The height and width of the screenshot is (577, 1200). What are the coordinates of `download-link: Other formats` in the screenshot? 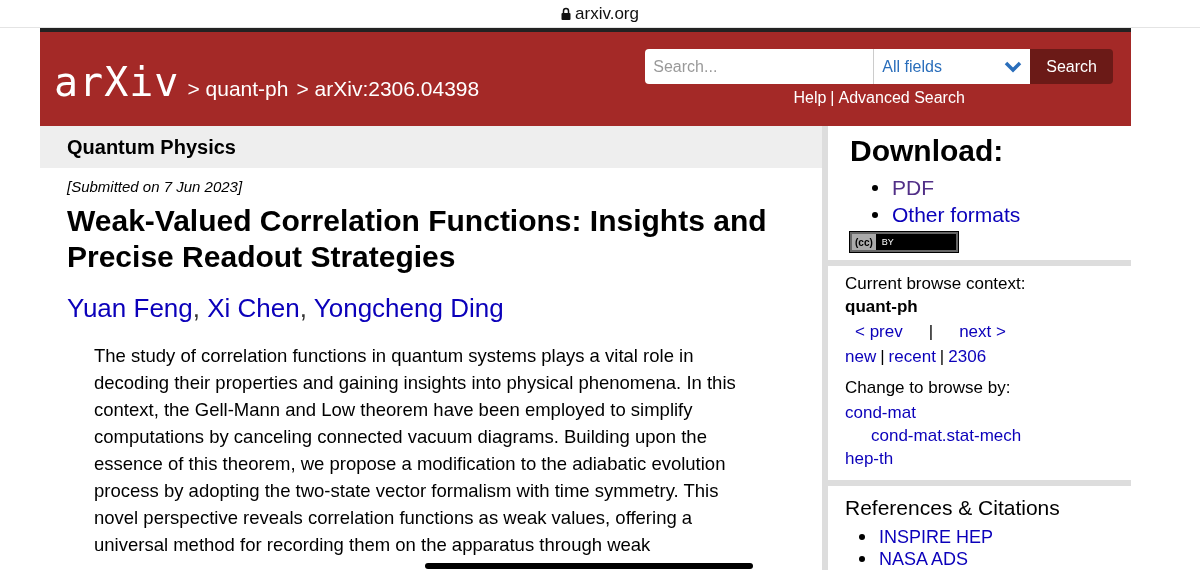 It's located at (956, 214).